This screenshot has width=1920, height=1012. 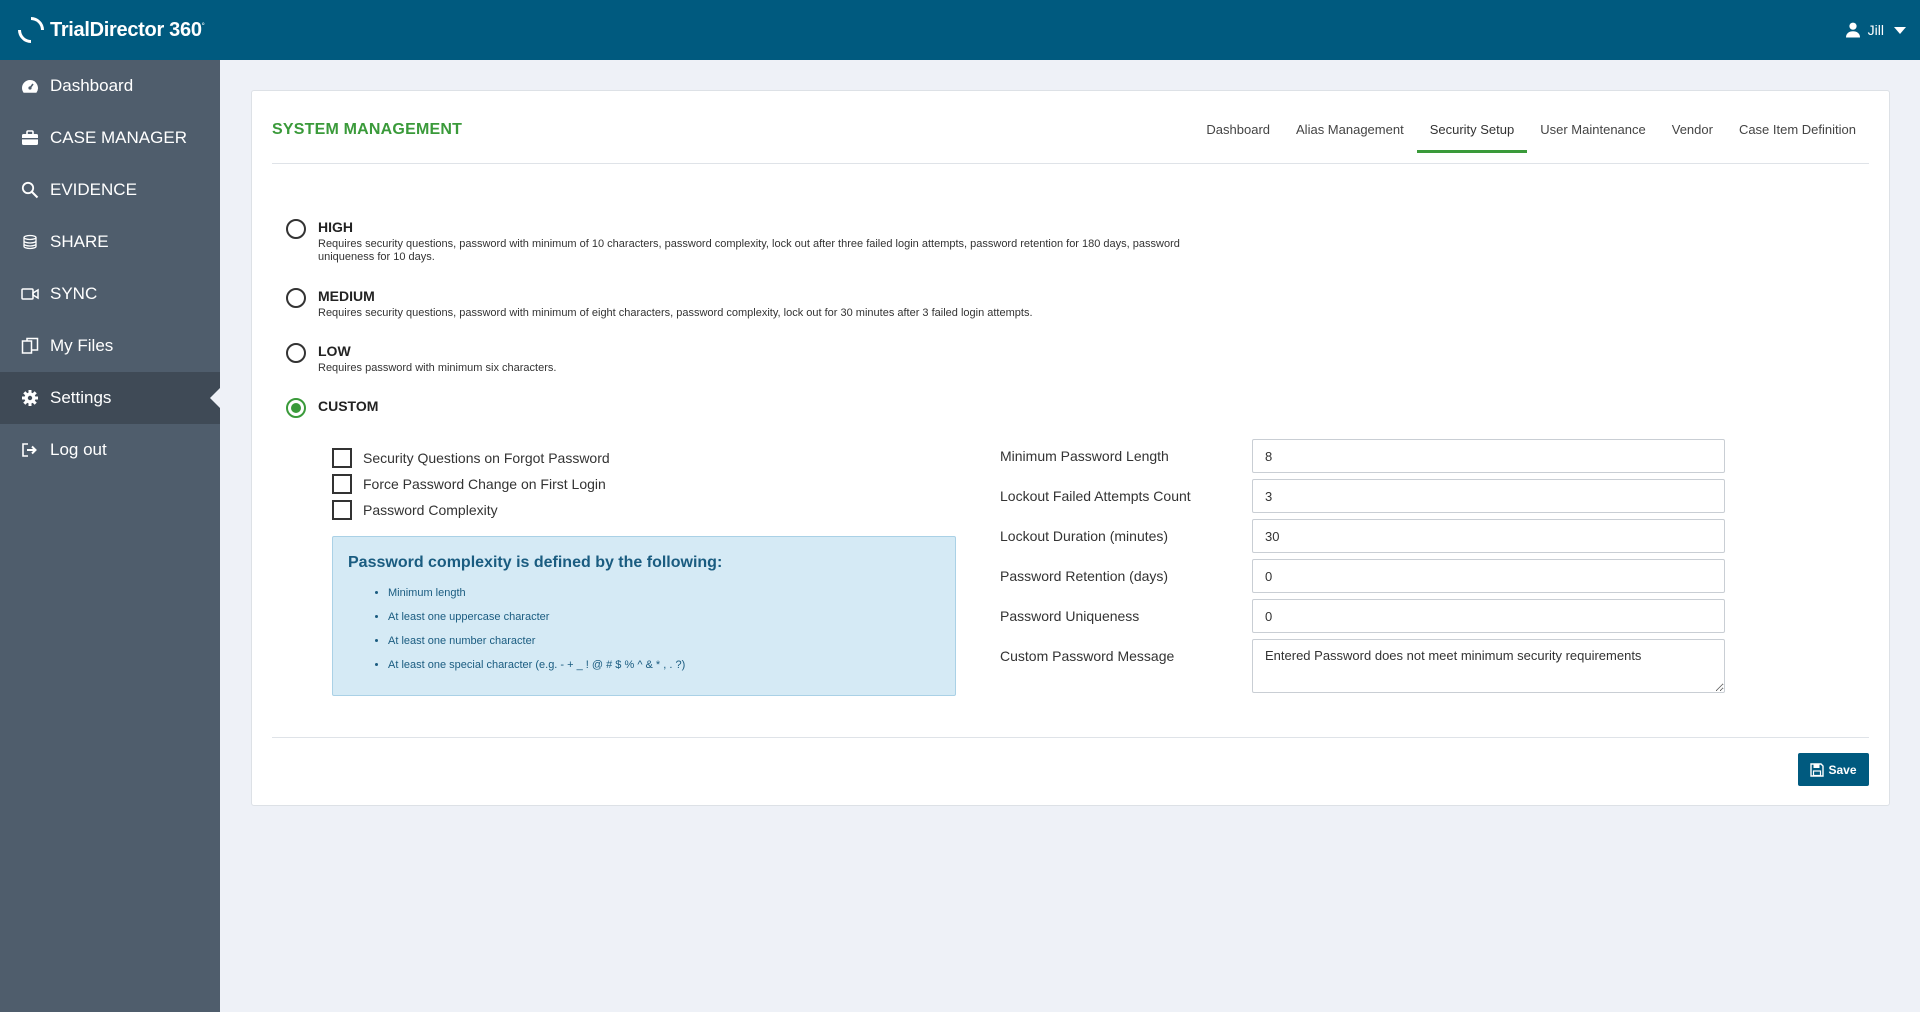 What do you see at coordinates (1593, 135) in the screenshot?
I see `tab-user-maintenance: User Maintenance` at bounding box center [1593, 135].